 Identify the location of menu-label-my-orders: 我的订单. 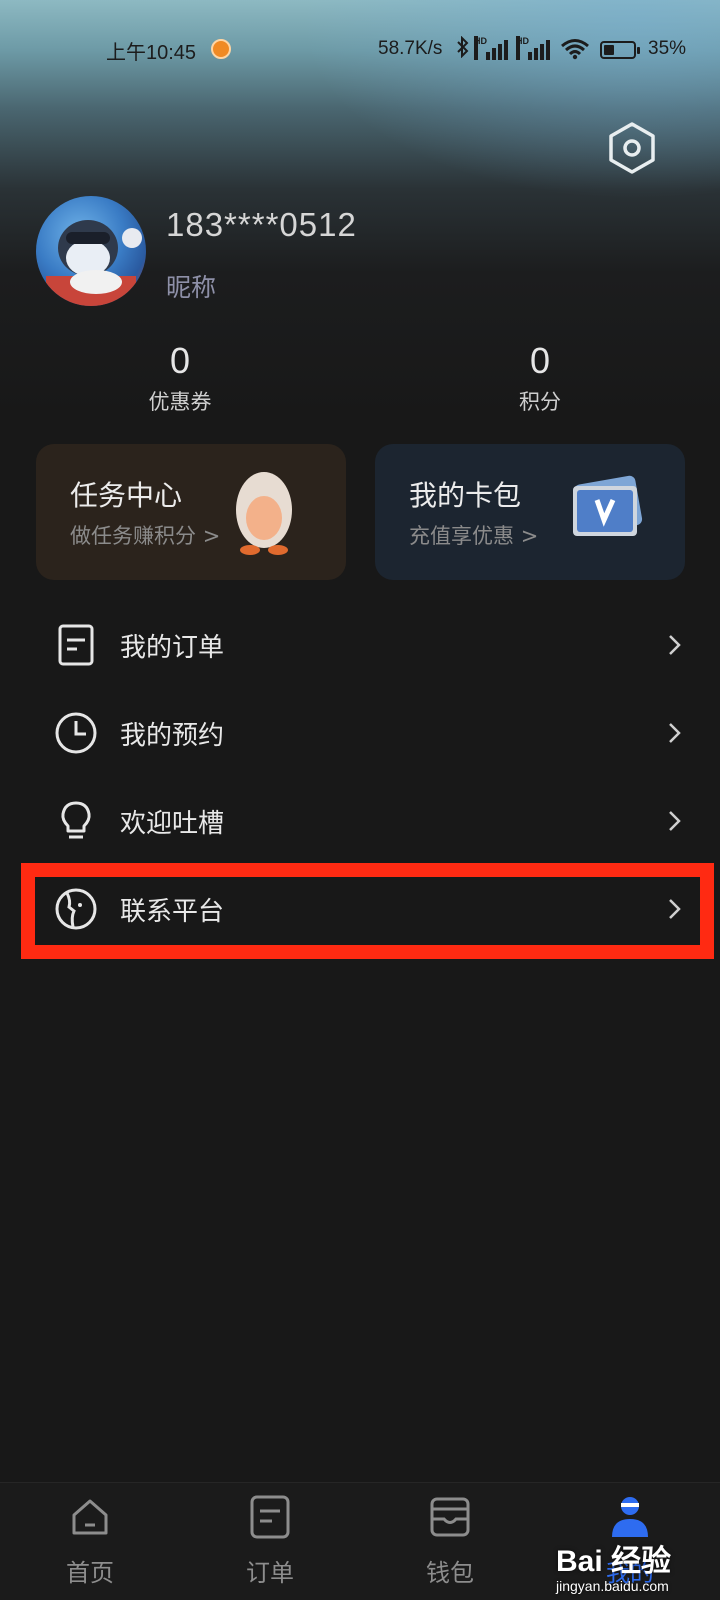
(172, 648).